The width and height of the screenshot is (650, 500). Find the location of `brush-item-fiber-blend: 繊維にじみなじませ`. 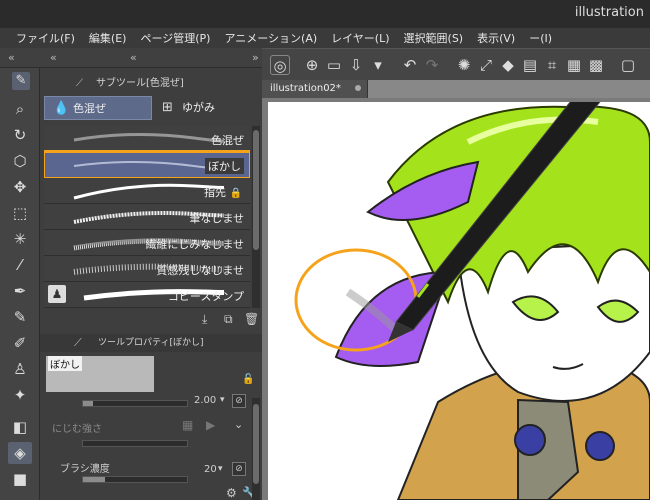

brush-item-fiber-blend: 繊維にじみなじませ is located at coordinates (147, 243).